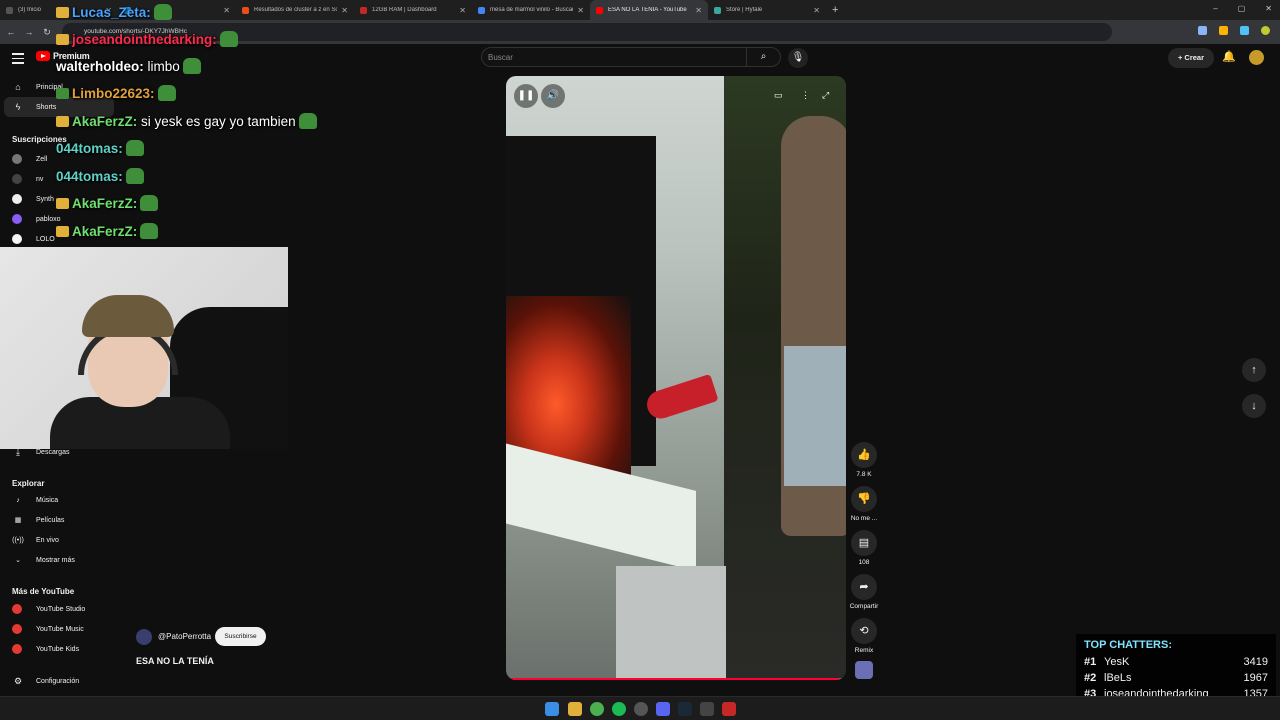 This screenshot has height=720, width=1280. I want to click on browser-tab: ESA NO LA TENÍA - YouTube ✕, so click(649, 10).